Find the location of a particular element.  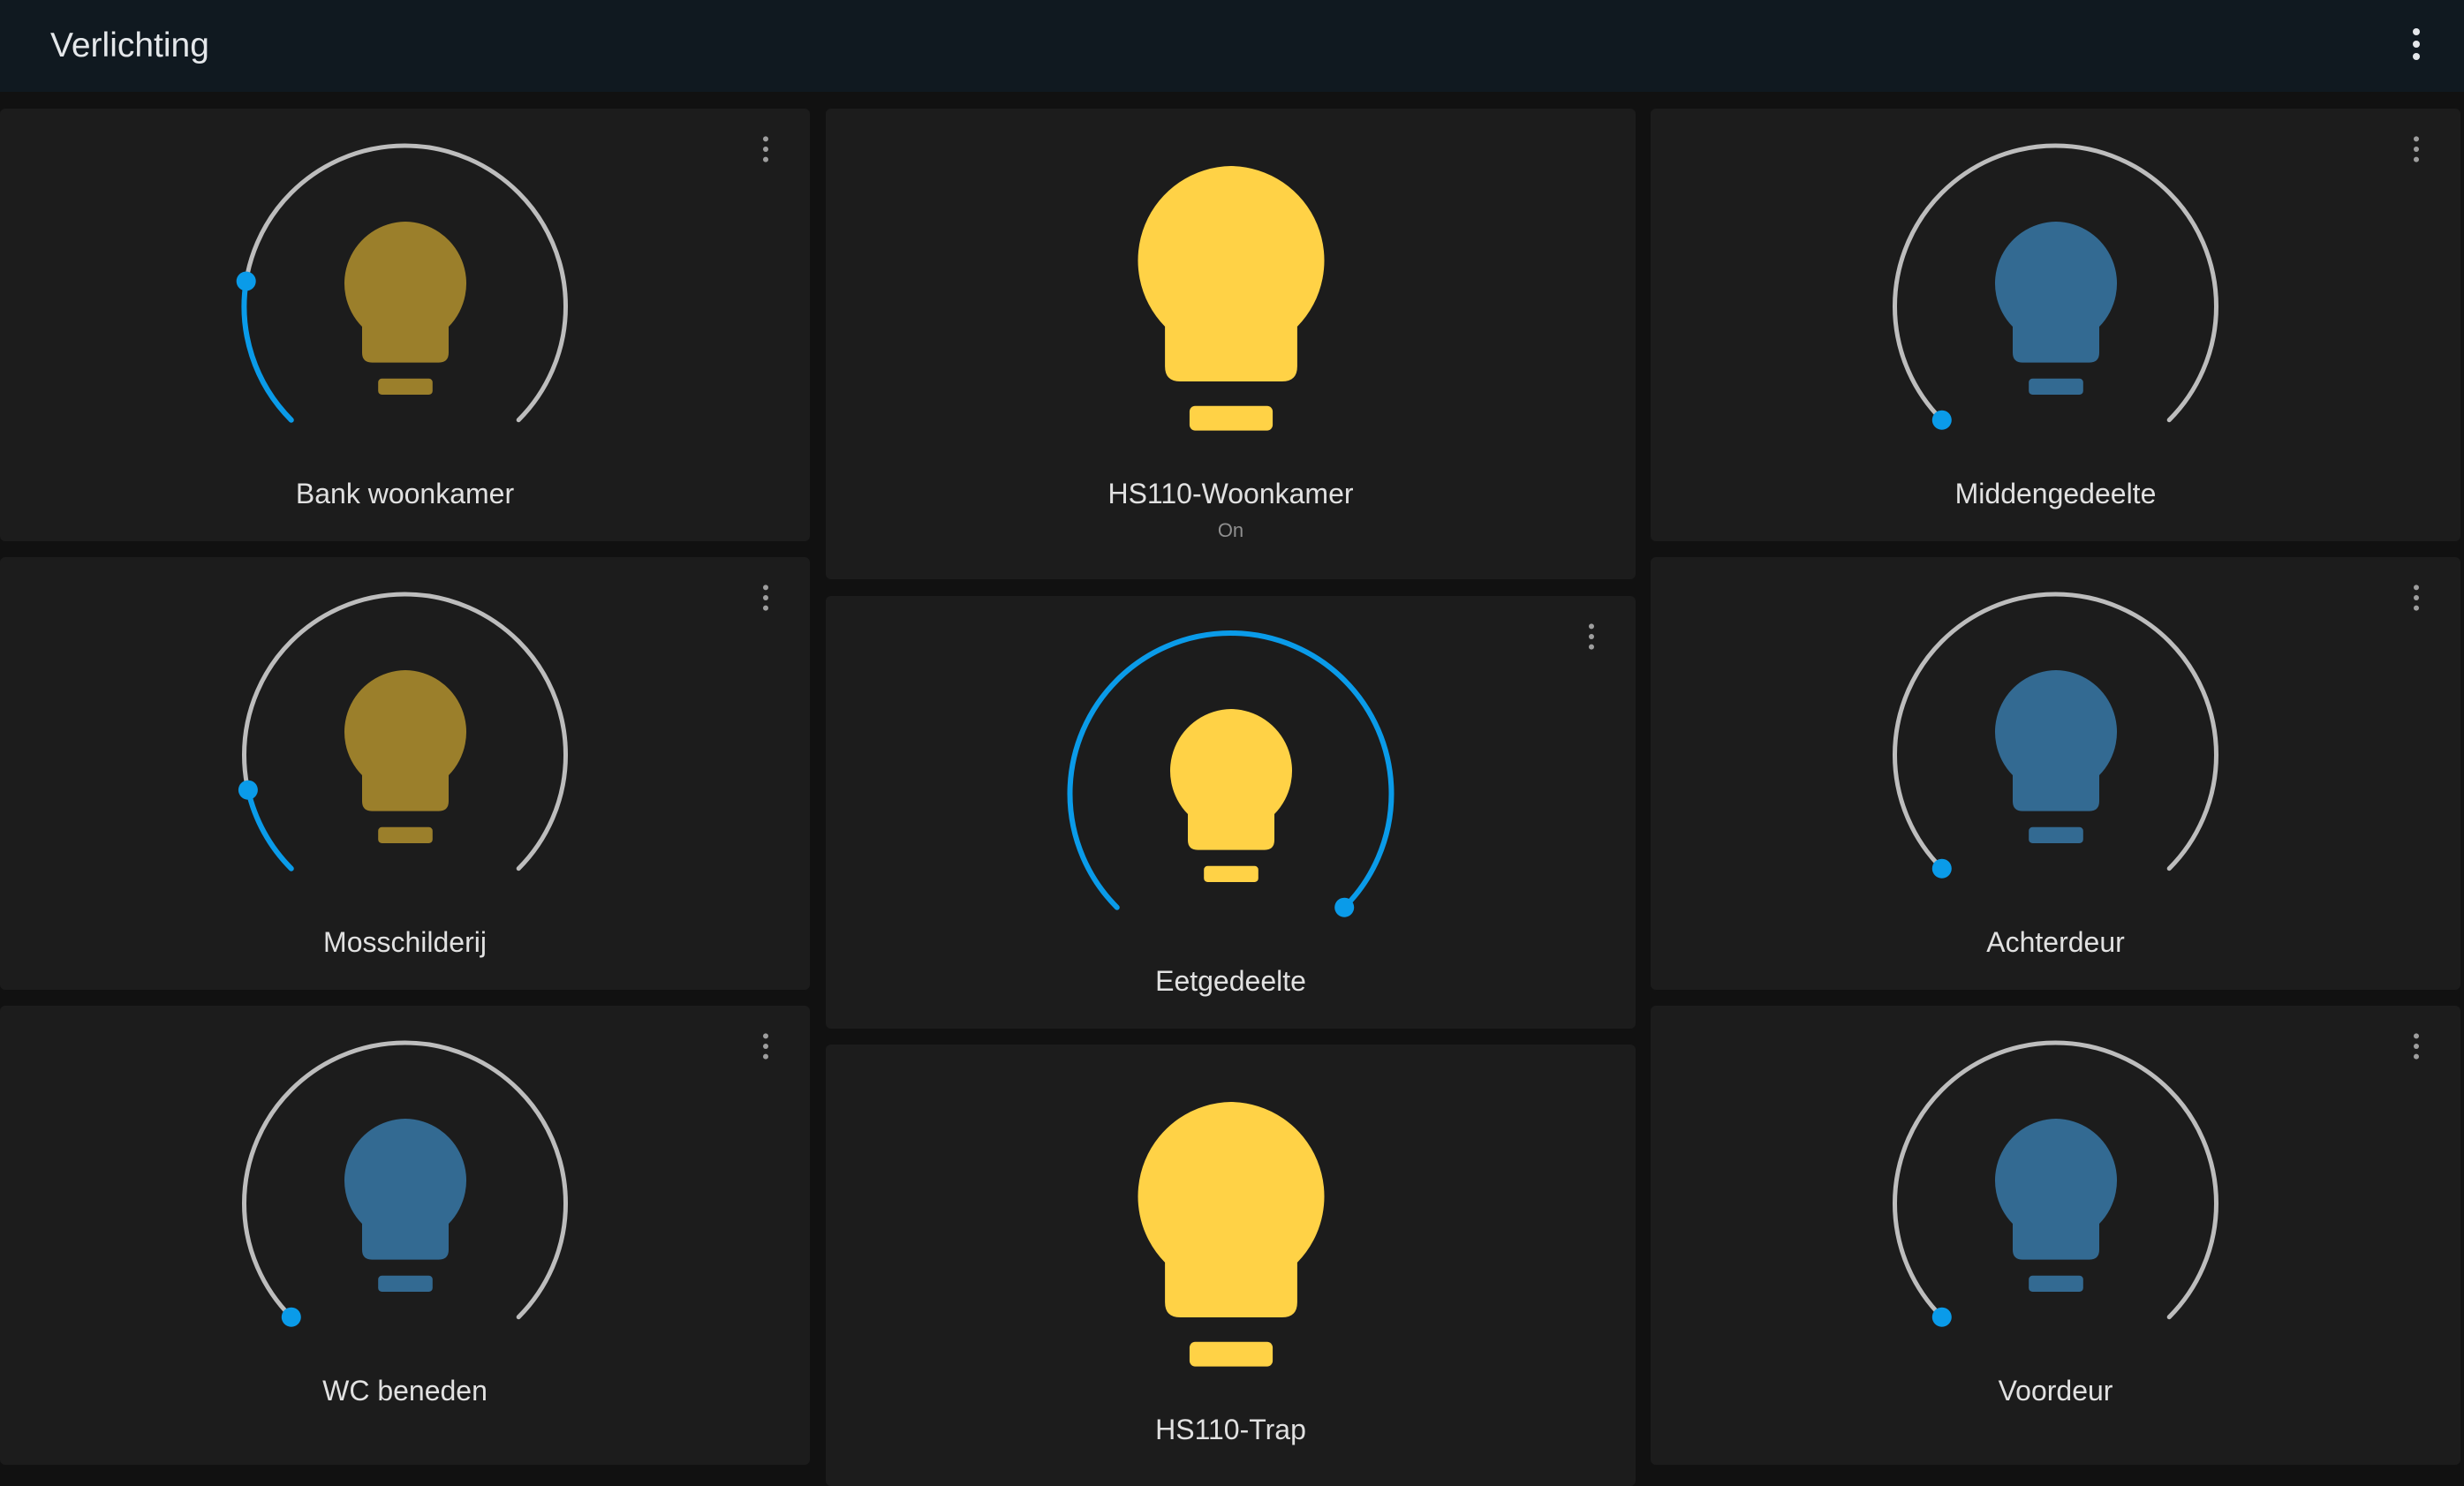

light-card-hs110-trap: HS110-Trap is located at coordinates (1231, 1265).